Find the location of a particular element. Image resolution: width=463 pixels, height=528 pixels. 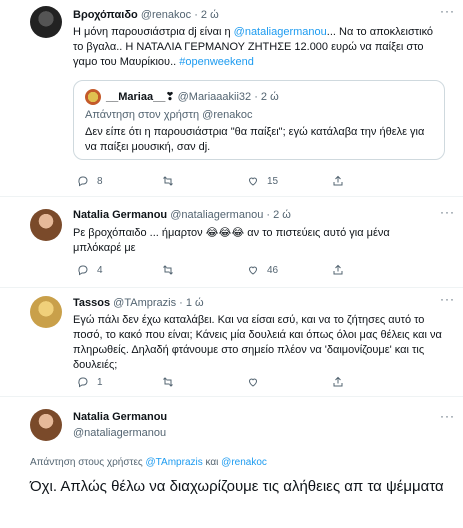

like-button is located at coordinates (289, 382).